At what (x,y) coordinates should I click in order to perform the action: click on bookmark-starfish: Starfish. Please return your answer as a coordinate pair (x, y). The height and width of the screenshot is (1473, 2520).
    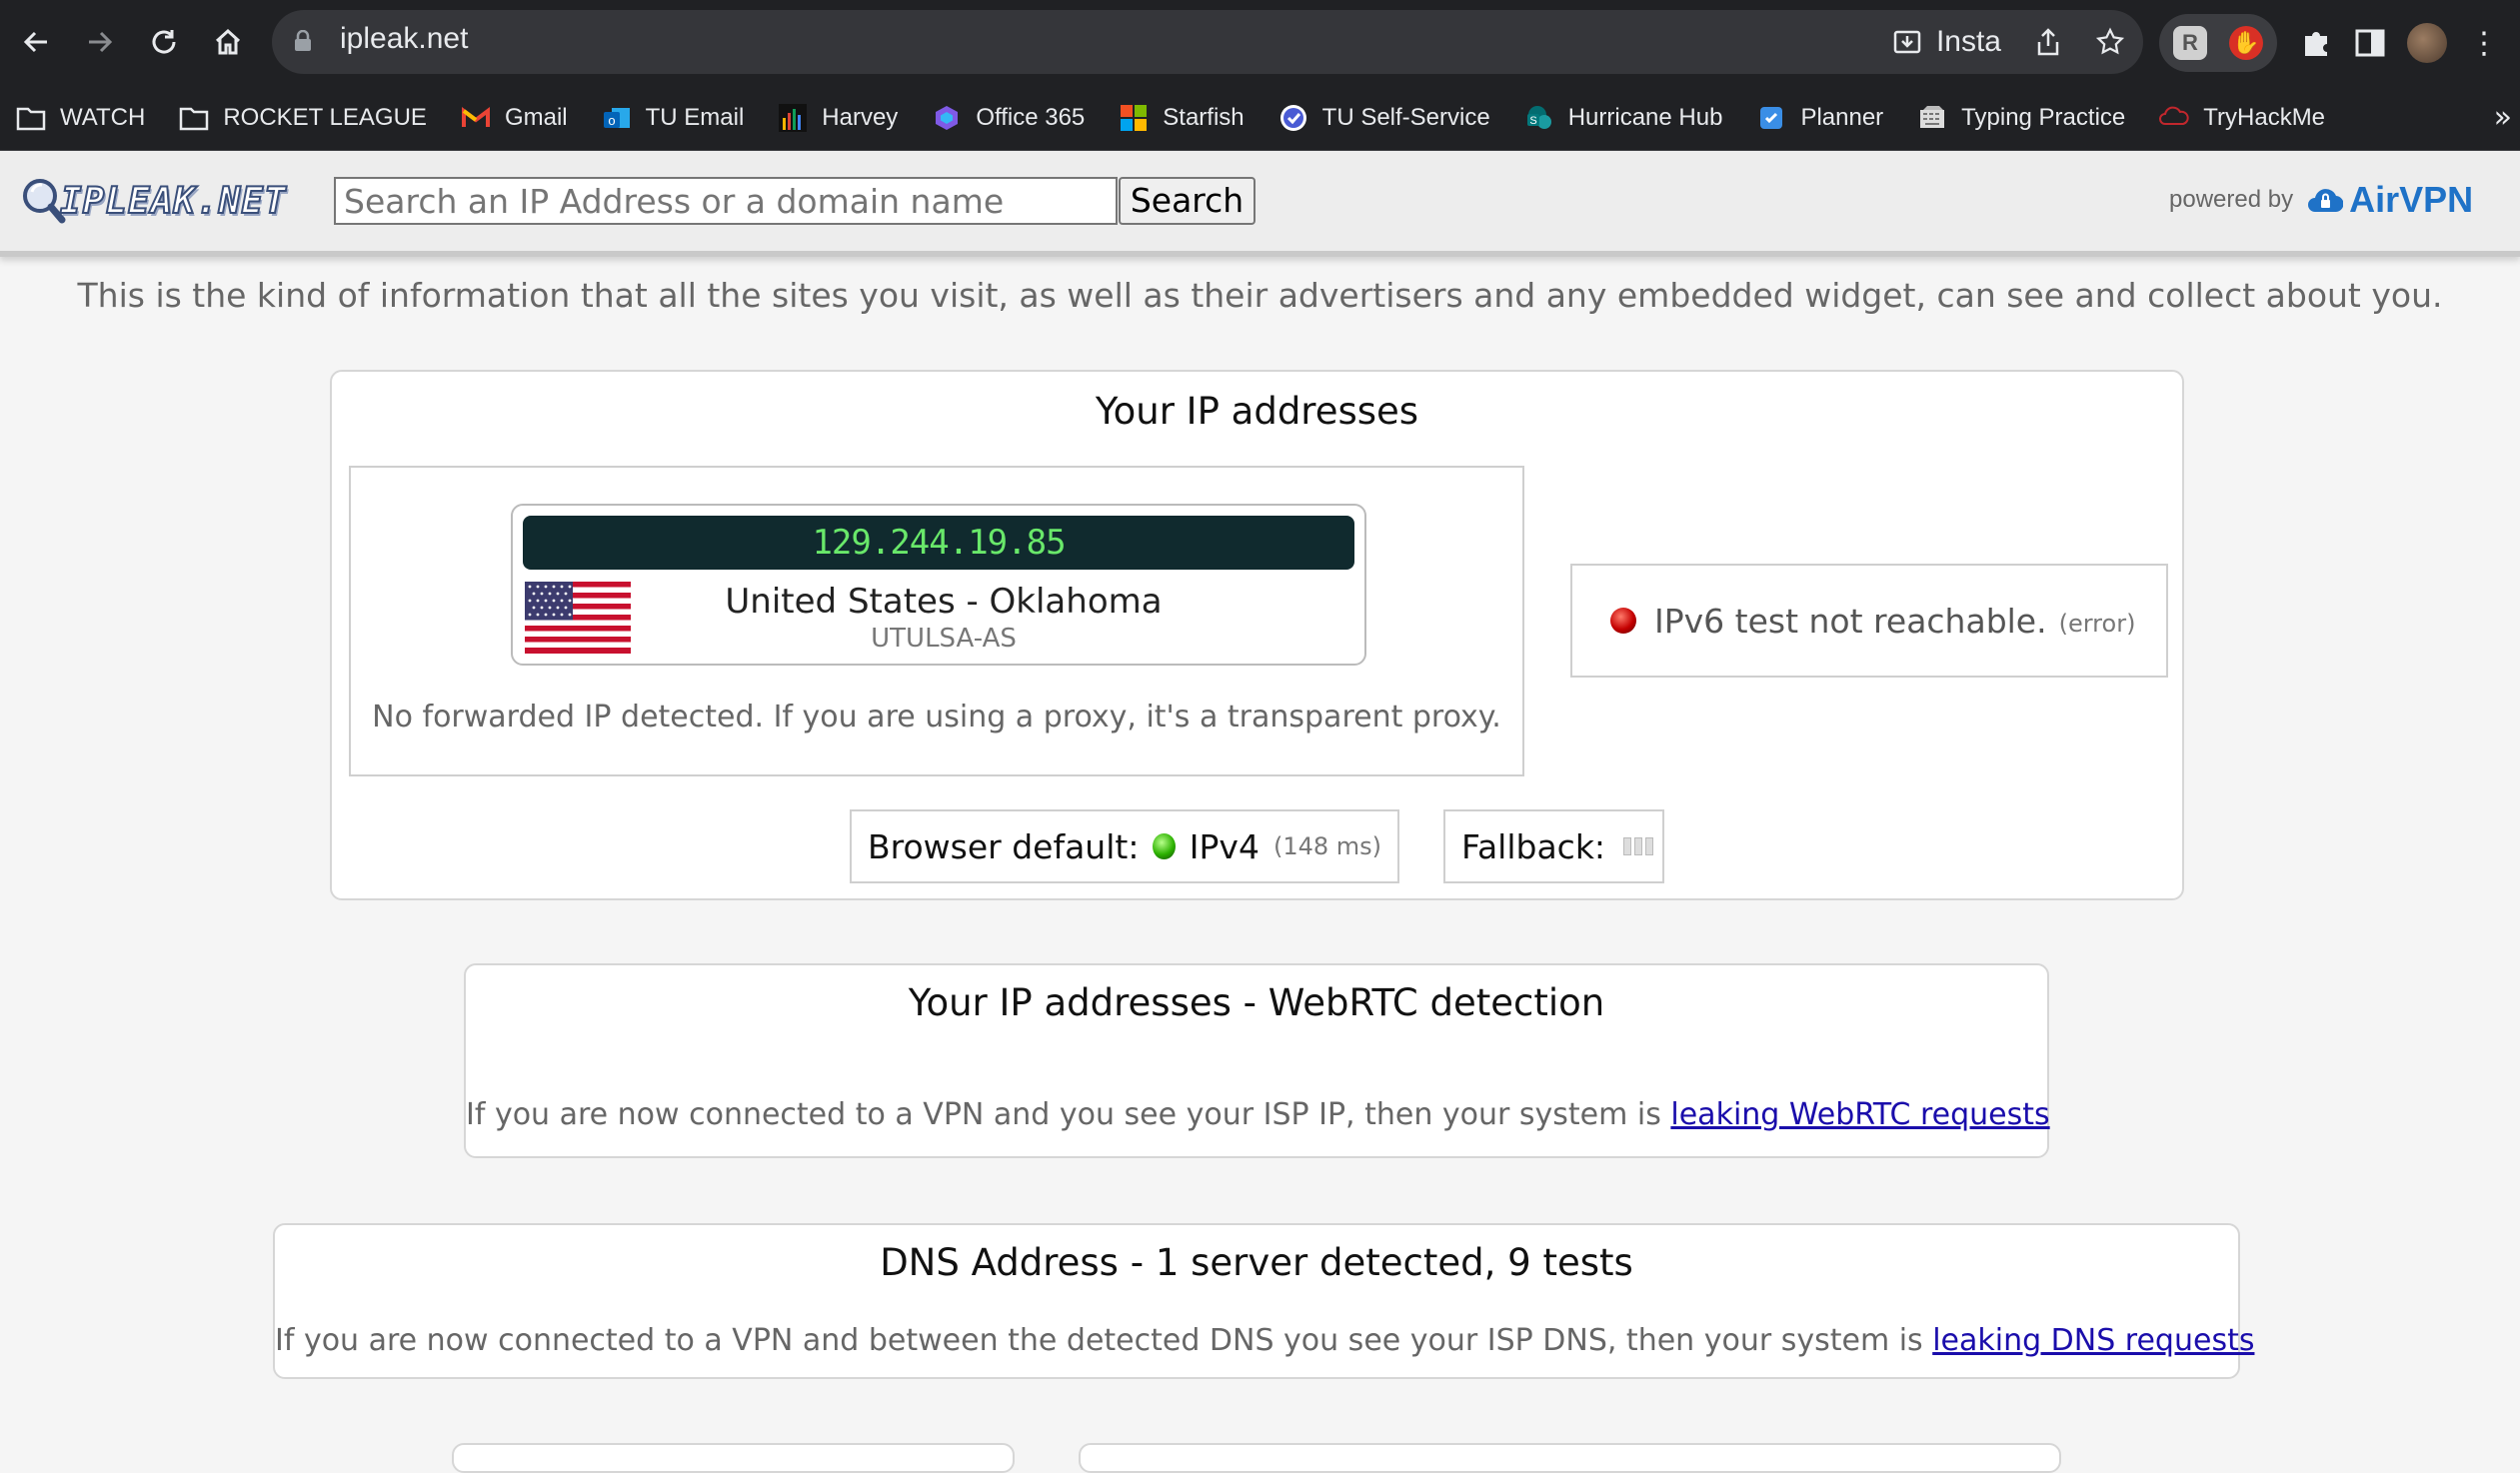
    Looking at the image, I should click on (1182, 118).